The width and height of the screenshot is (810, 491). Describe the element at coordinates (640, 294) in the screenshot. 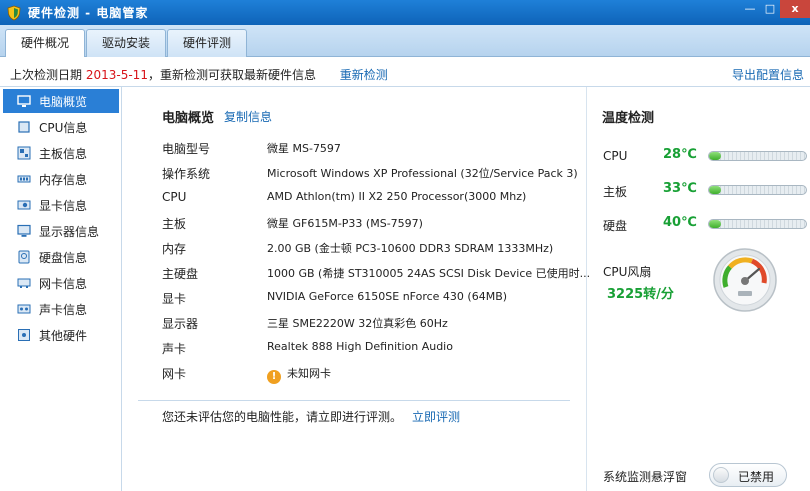

I see `fan-speed: 3225转/分` at that location.